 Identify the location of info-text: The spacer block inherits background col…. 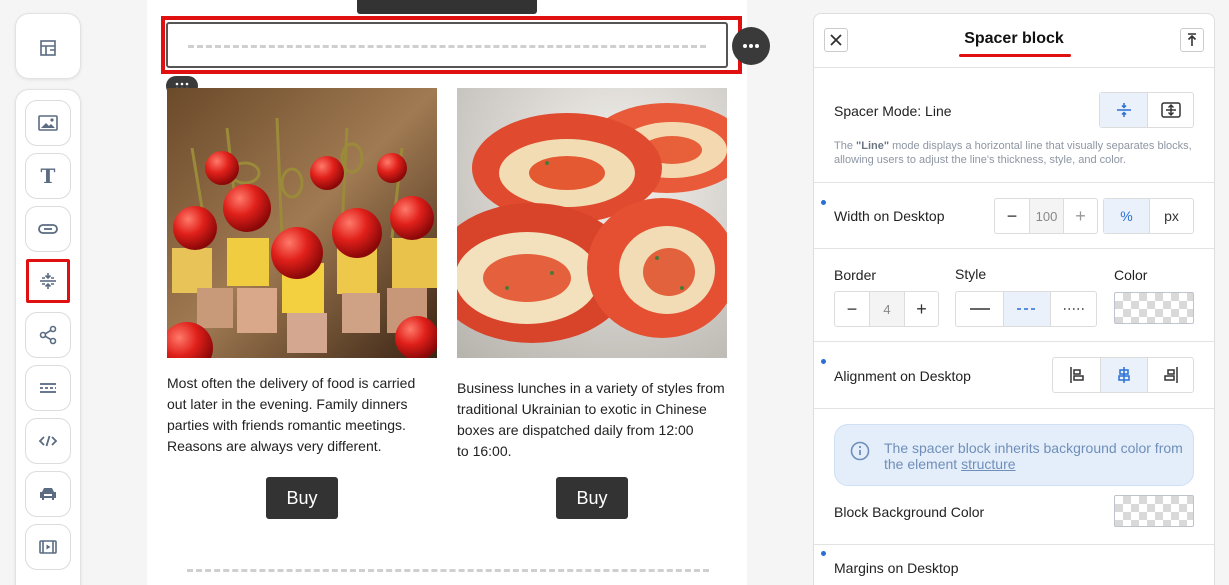
(1034, 456).